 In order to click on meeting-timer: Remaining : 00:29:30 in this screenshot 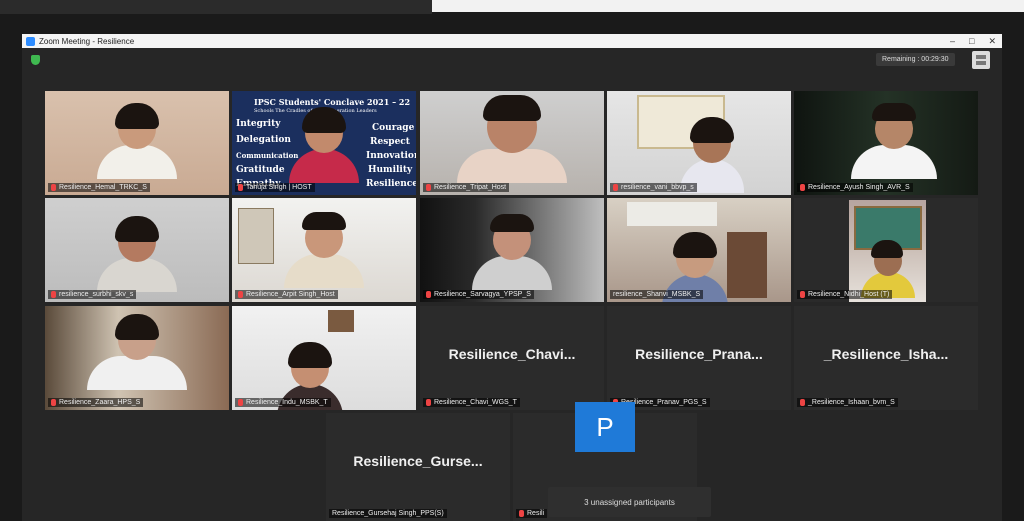, I will do `click(915, 59)`.